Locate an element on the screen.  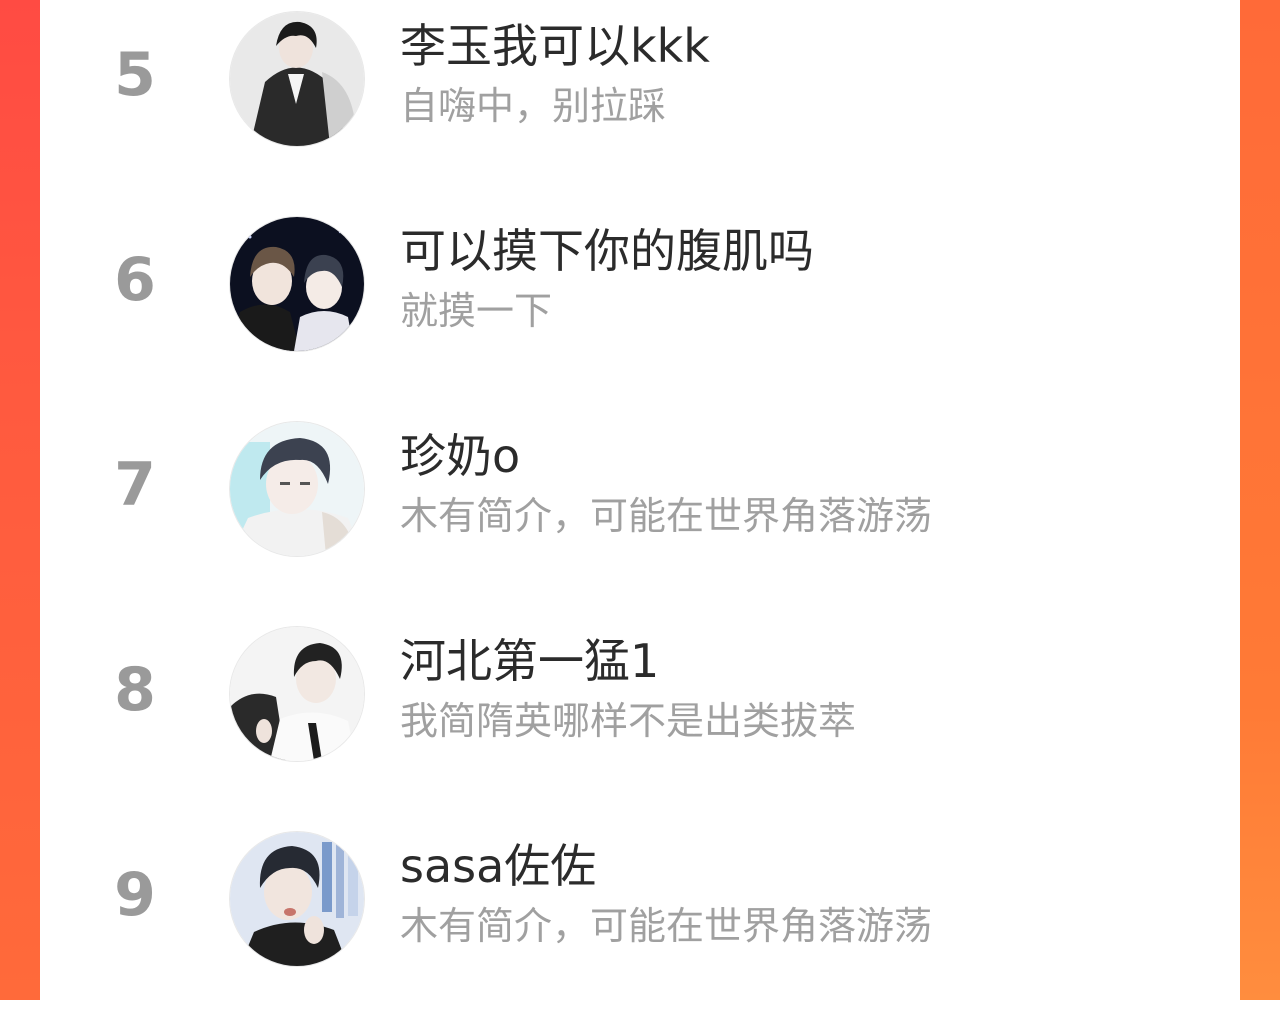
user-name: 可以摸下你的腹肌吗 is located at coordinates (607, 251).